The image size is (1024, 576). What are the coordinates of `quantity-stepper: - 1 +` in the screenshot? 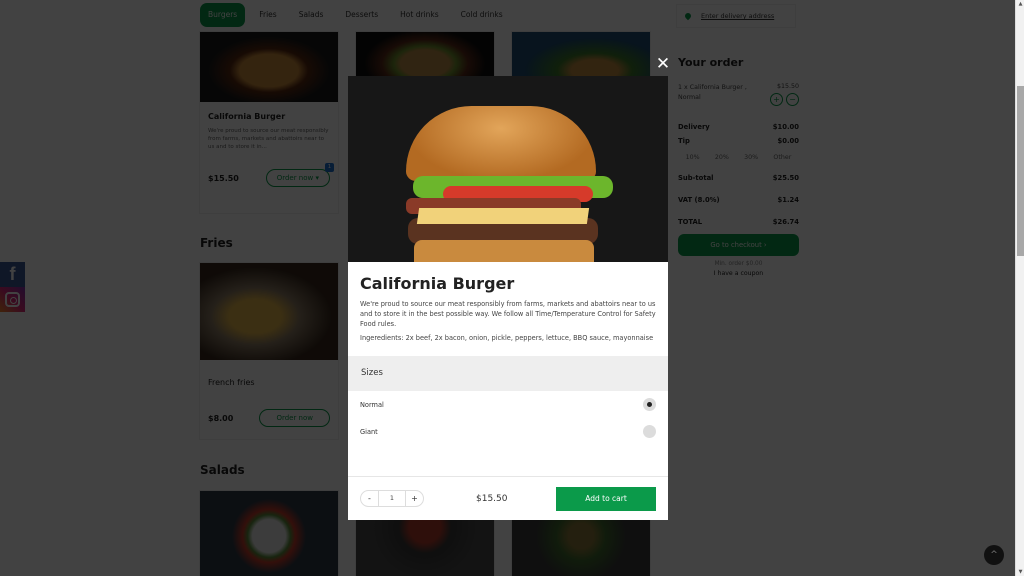 It's located at (392, 498).